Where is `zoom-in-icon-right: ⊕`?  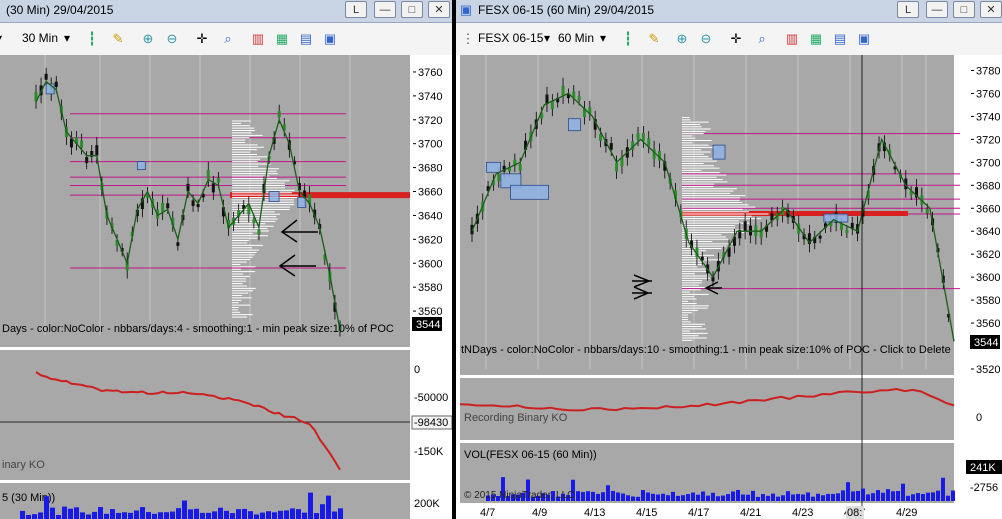 zoom-in-icon-right: ⊕ is located at coordinates (682, 39).